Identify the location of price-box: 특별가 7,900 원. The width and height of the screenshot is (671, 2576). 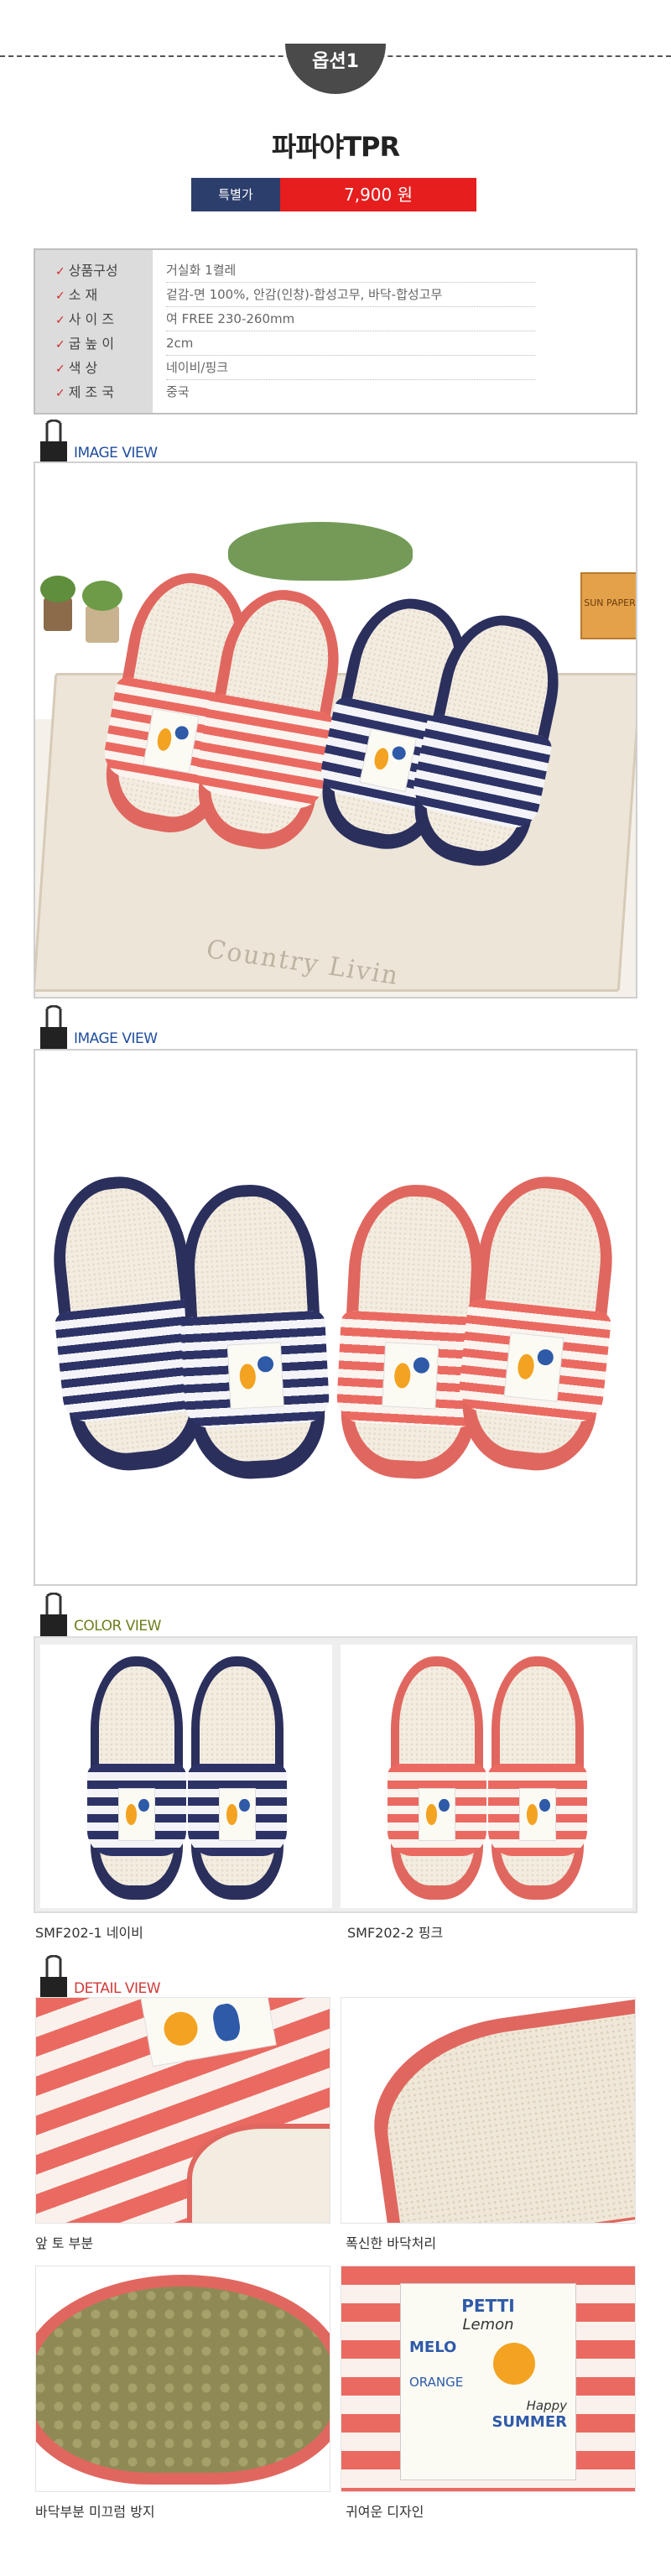
(333, 194).